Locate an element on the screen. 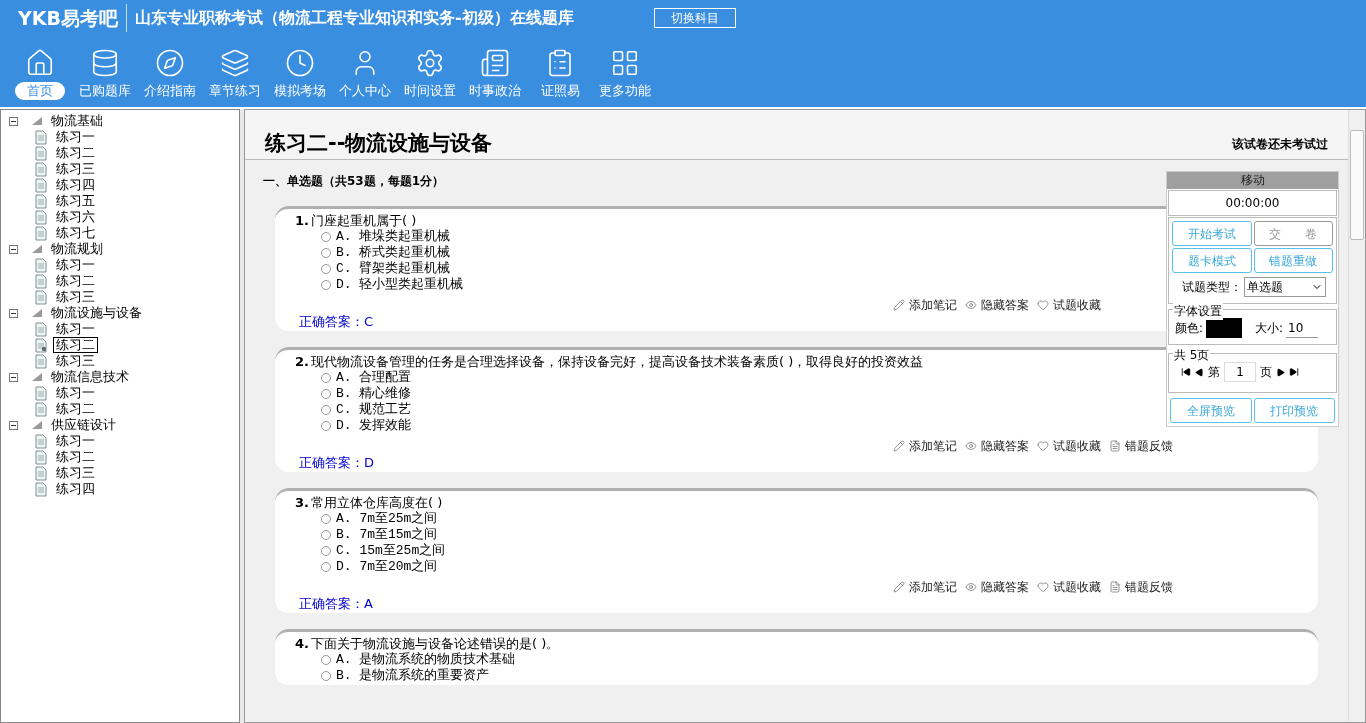 This screenshot has height=723, width=1366. tree-group-label: 物流信息技术 is located at coordinates (90, 377).